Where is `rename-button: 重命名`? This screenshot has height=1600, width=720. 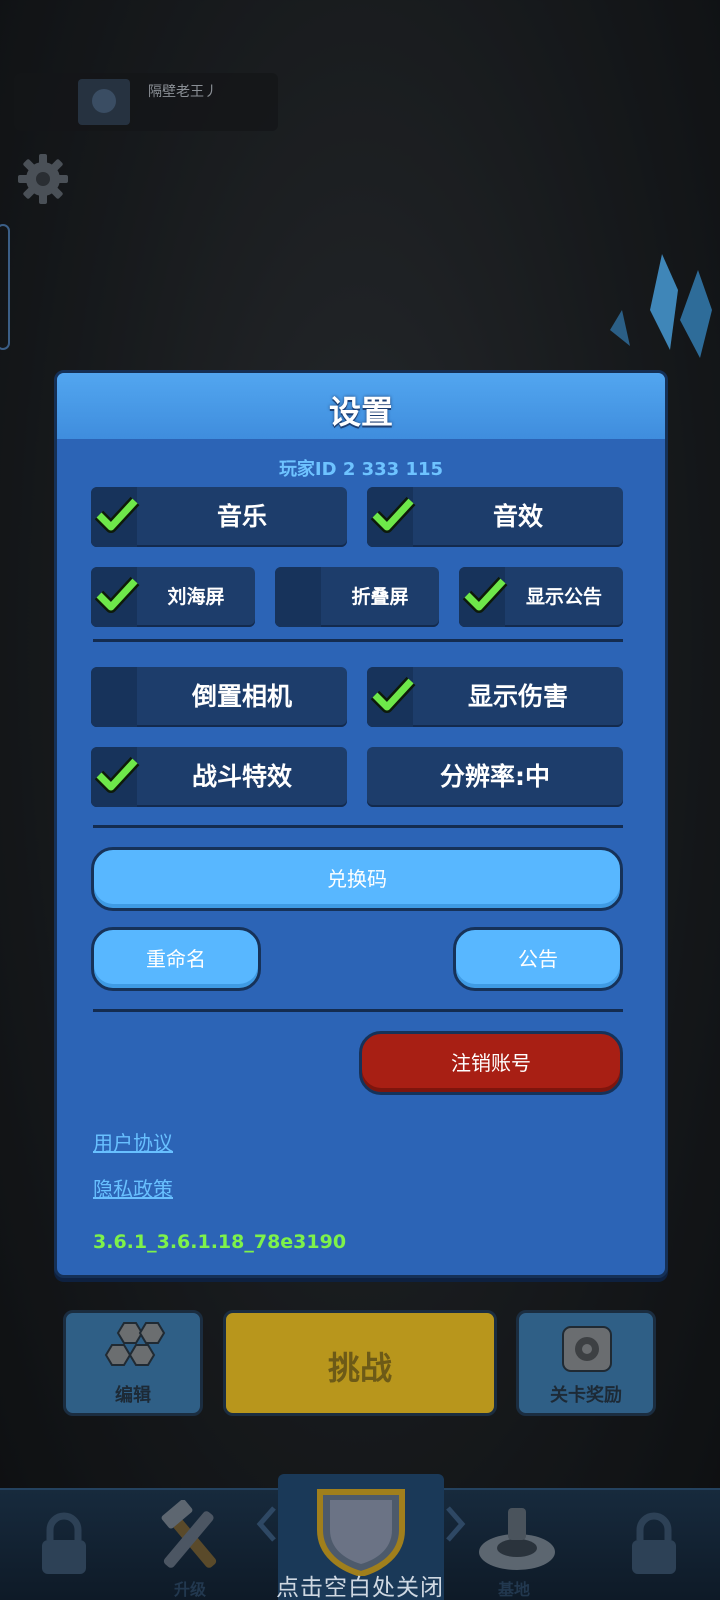
rename-button: 重命名 is located at coordinates (176, 959).